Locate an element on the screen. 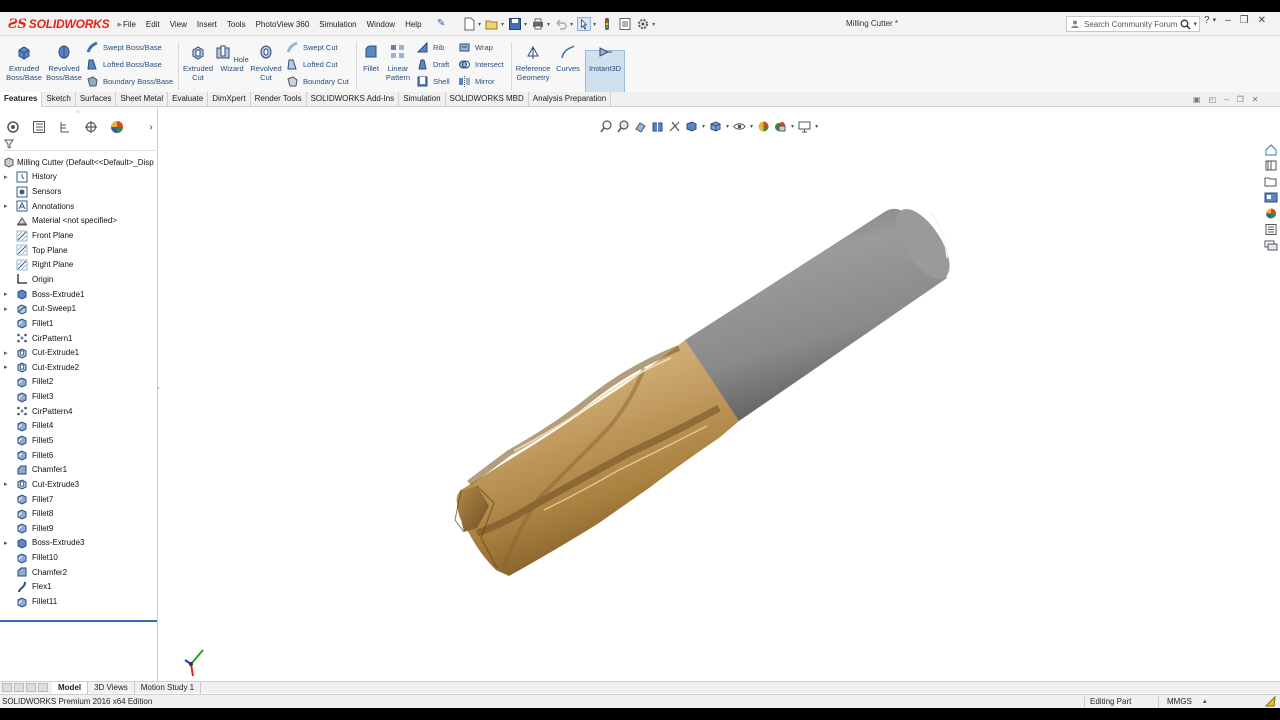 The width and height of the screenshot is (1280, 720). wrap-button: Wrap is located at coordinates (475, 47).